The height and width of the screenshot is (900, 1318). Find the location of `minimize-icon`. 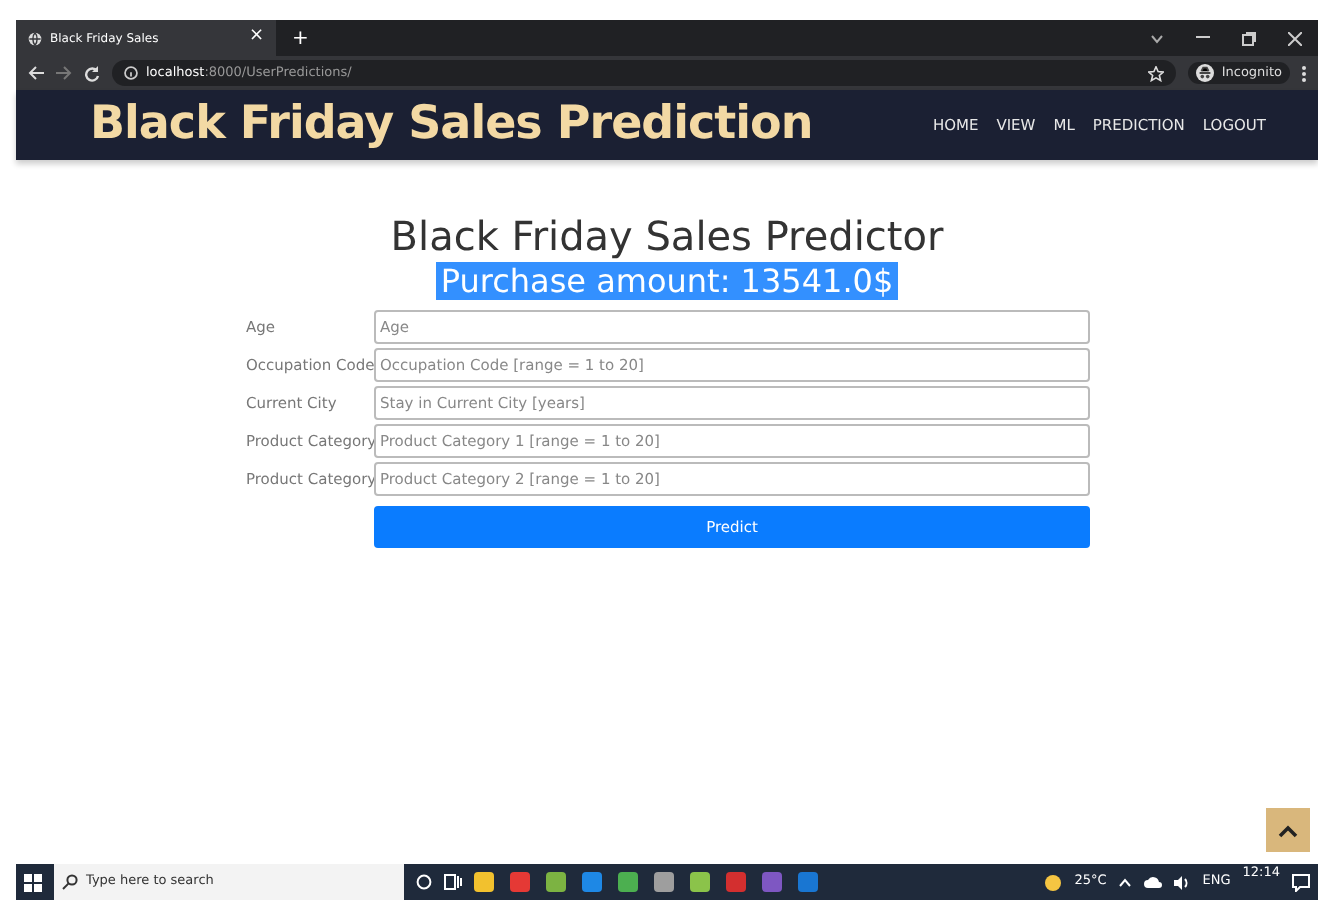

minimize-icon is located at coordinates (1203, 38).